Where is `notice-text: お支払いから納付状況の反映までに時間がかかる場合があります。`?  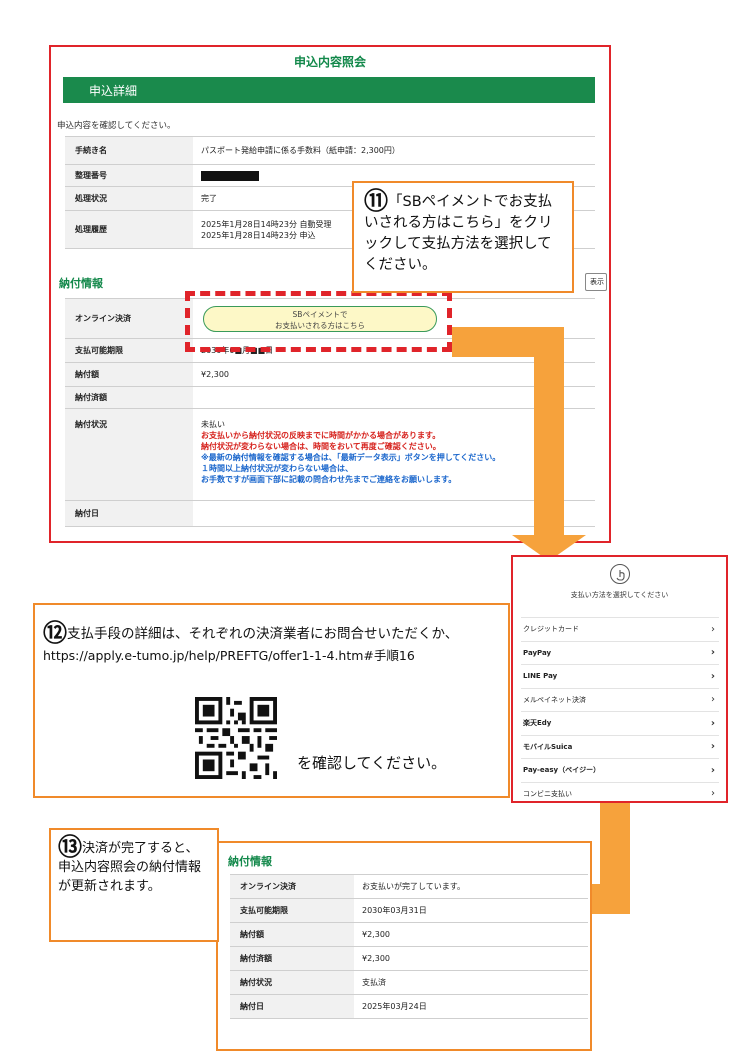 notice-text: お支払いから納付状況の反映までに時間がかかる場合があります。 is located at coordinates (321, 435).